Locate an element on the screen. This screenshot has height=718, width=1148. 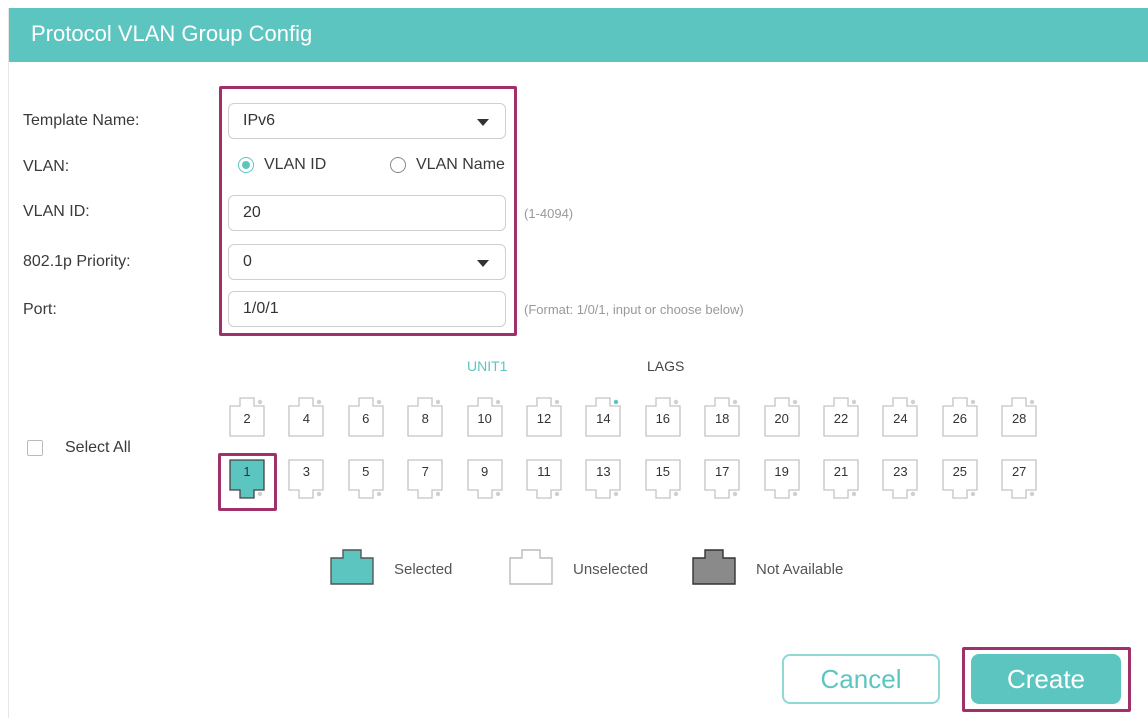
port-23: 23 is located at coordinates (900, 479).